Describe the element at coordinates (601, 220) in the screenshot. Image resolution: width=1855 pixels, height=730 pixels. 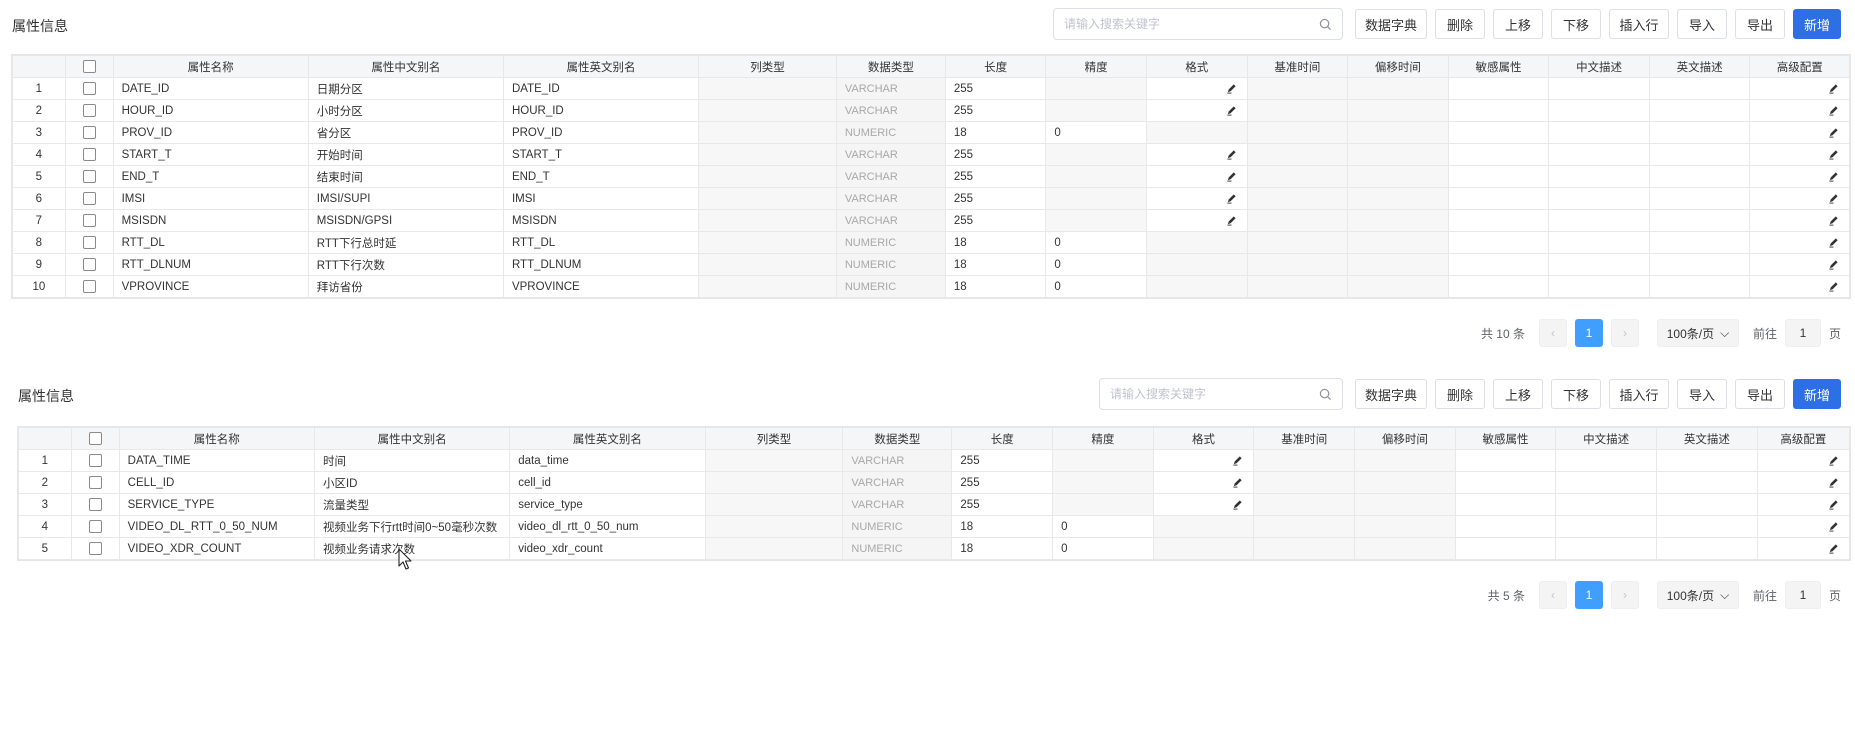
I see `cell-en-alias: MSISDN` at that location.